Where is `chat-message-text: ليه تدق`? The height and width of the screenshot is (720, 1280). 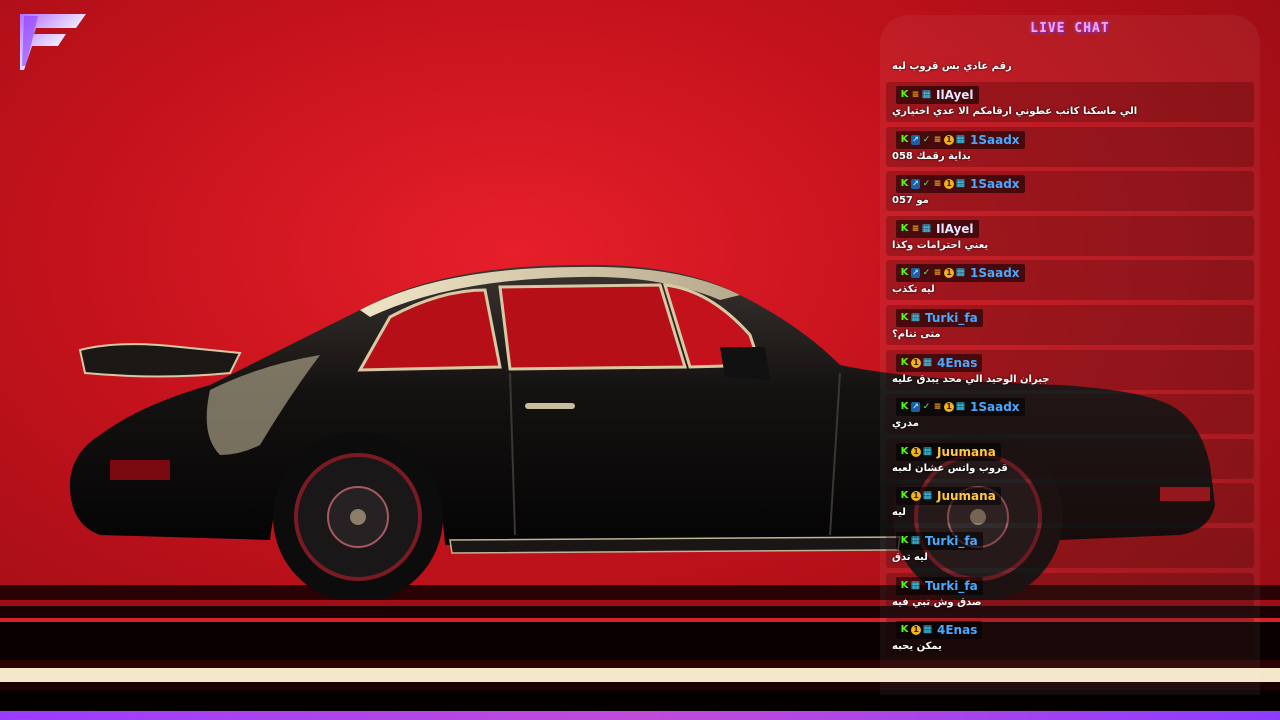 chat-message-text: ليه تدق is located at coordinates (910, 557).